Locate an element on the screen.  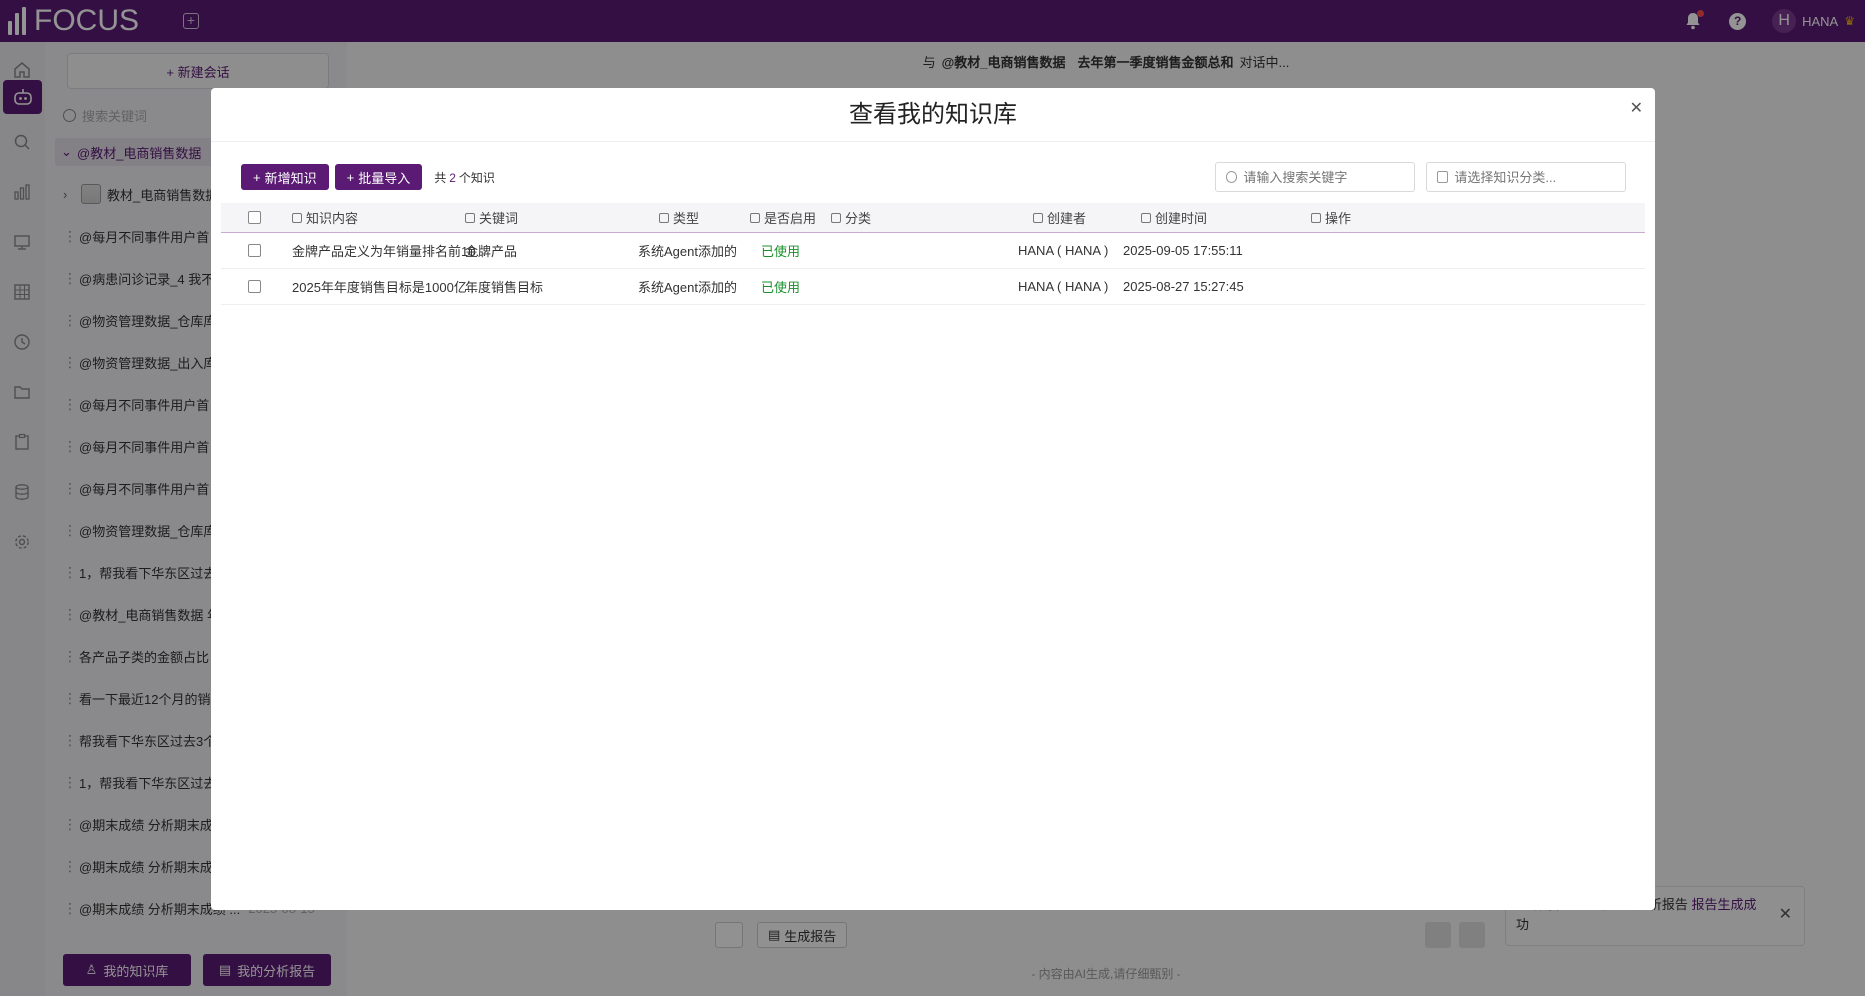
col-type: 类型 is located at coordinates (679, 217).